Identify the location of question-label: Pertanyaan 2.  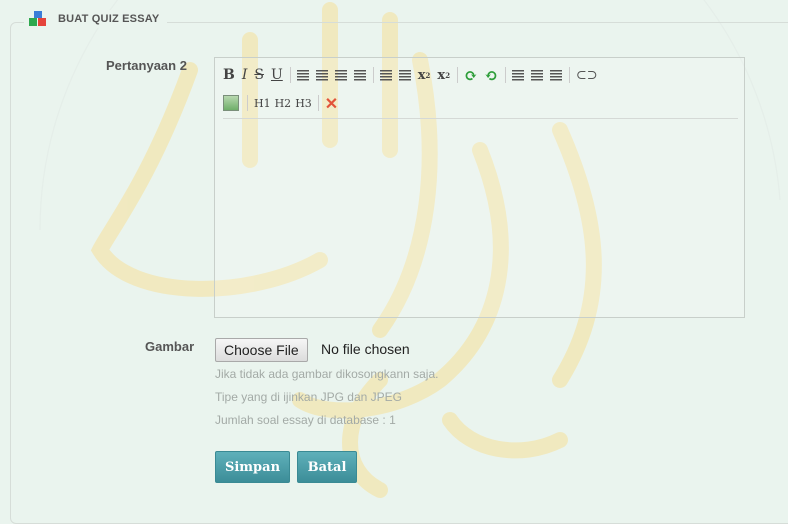
(146, 65).